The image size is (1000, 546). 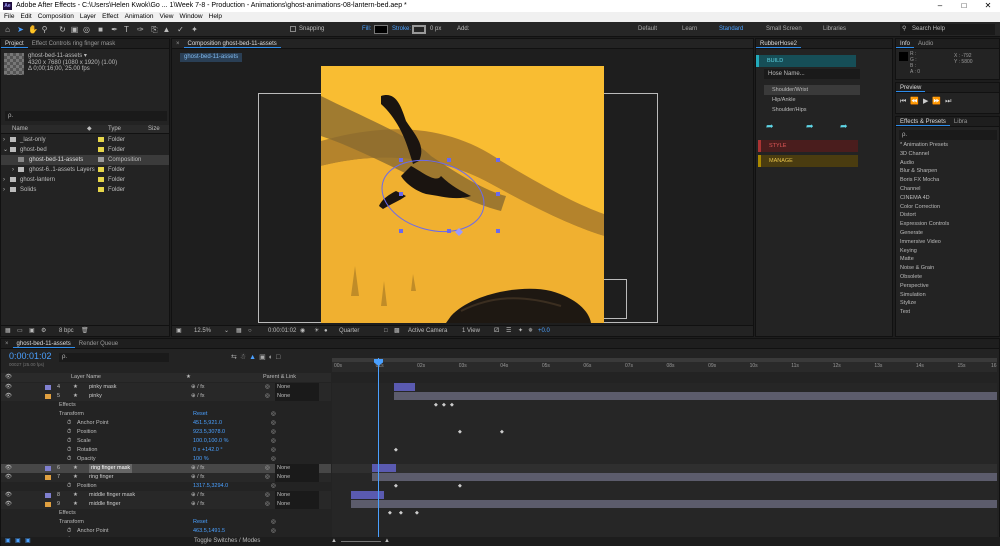 What do you see at coordinates (381, 29) in the screenshot?
I see `fill-swatch` at bounding box center [381, 29].